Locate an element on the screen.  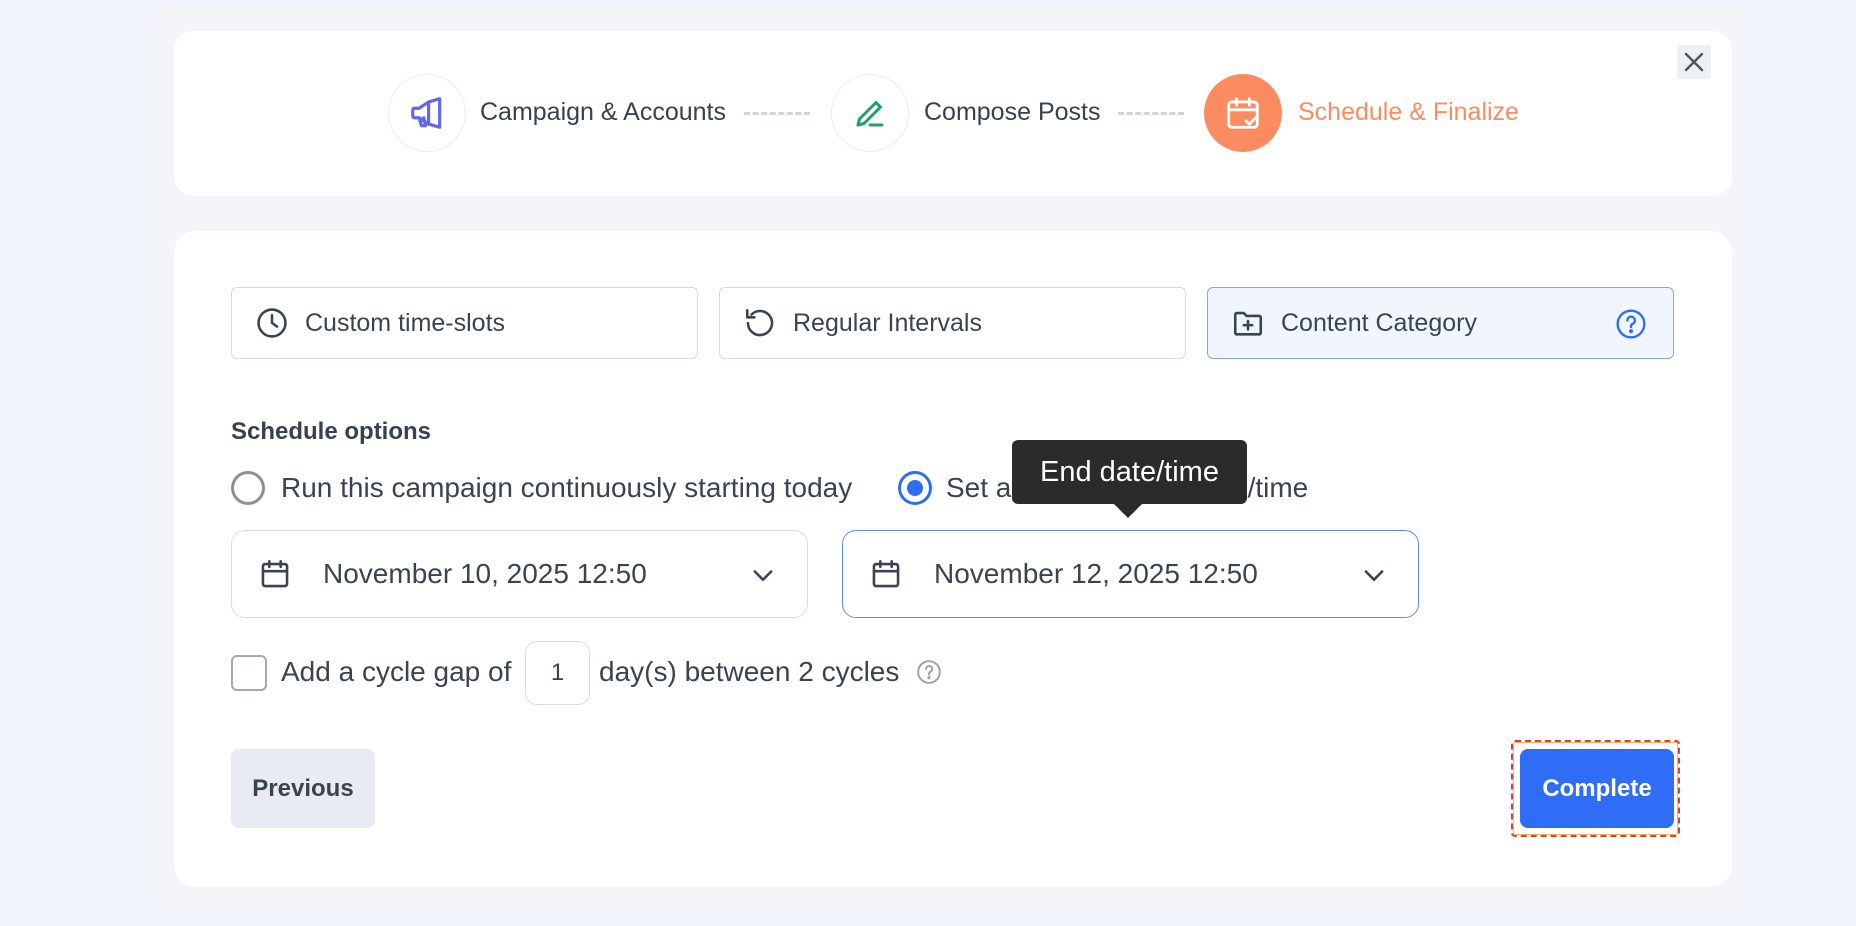
tab-regular-intervals: Regular Intervals is located at coordinates (952, 323).